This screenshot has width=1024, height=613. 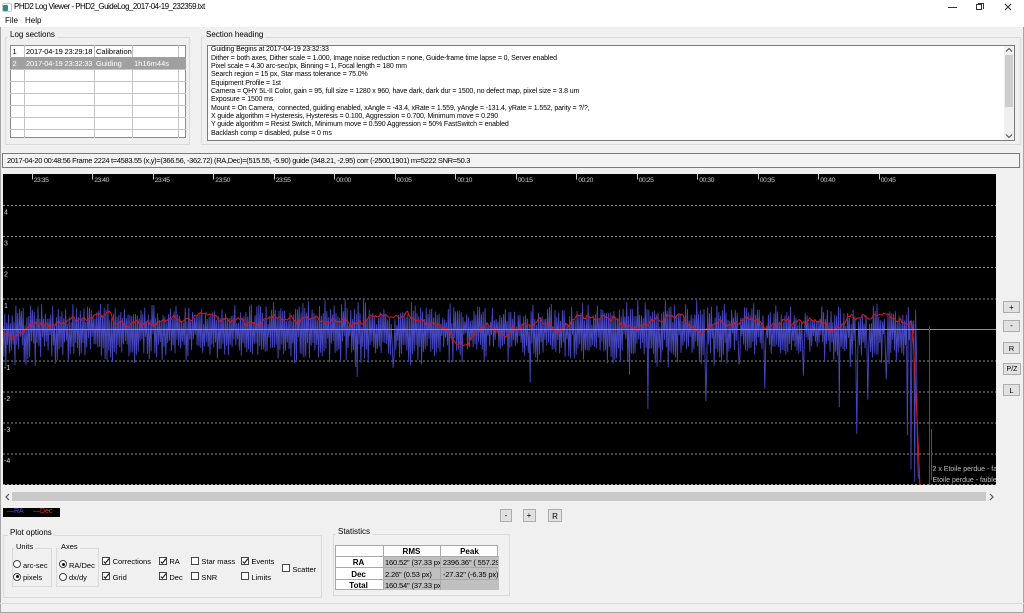 What do you see at coordinates (965, 480) in the screenshot?
I see `svg-text:Etoile perdue - faible masse d: Etoile perdue - faible masse d'et` at bounding box center [965, 480].